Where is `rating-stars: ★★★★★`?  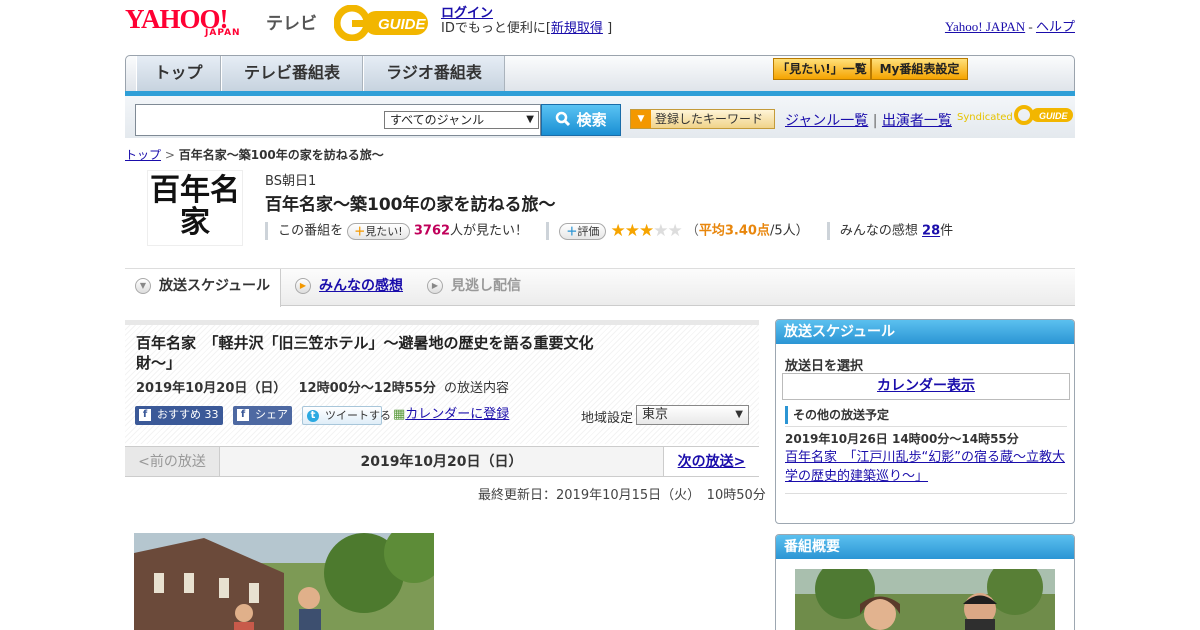
rating-stars: ★★★★★ is located at coordinates (646, 231).